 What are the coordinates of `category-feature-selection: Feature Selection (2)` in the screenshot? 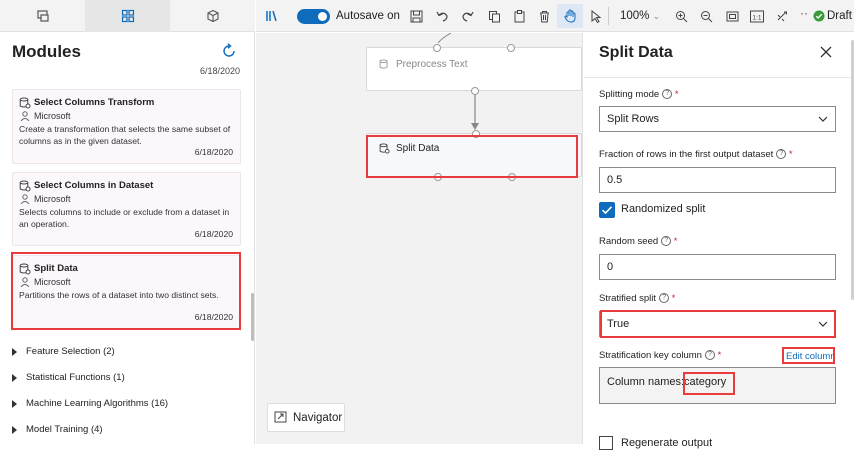 It's located at (63, 351).